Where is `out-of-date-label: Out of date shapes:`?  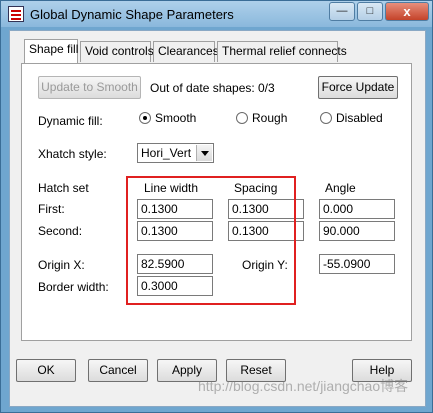
out-of-date-label: Out of date shapes: is located at coordinates (202, 88).